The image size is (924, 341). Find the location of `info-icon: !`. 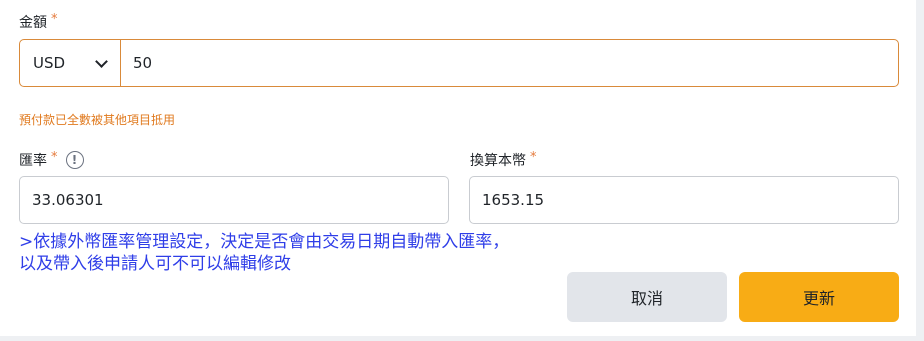

info-icon: ! is located at coordinates (74, 160).